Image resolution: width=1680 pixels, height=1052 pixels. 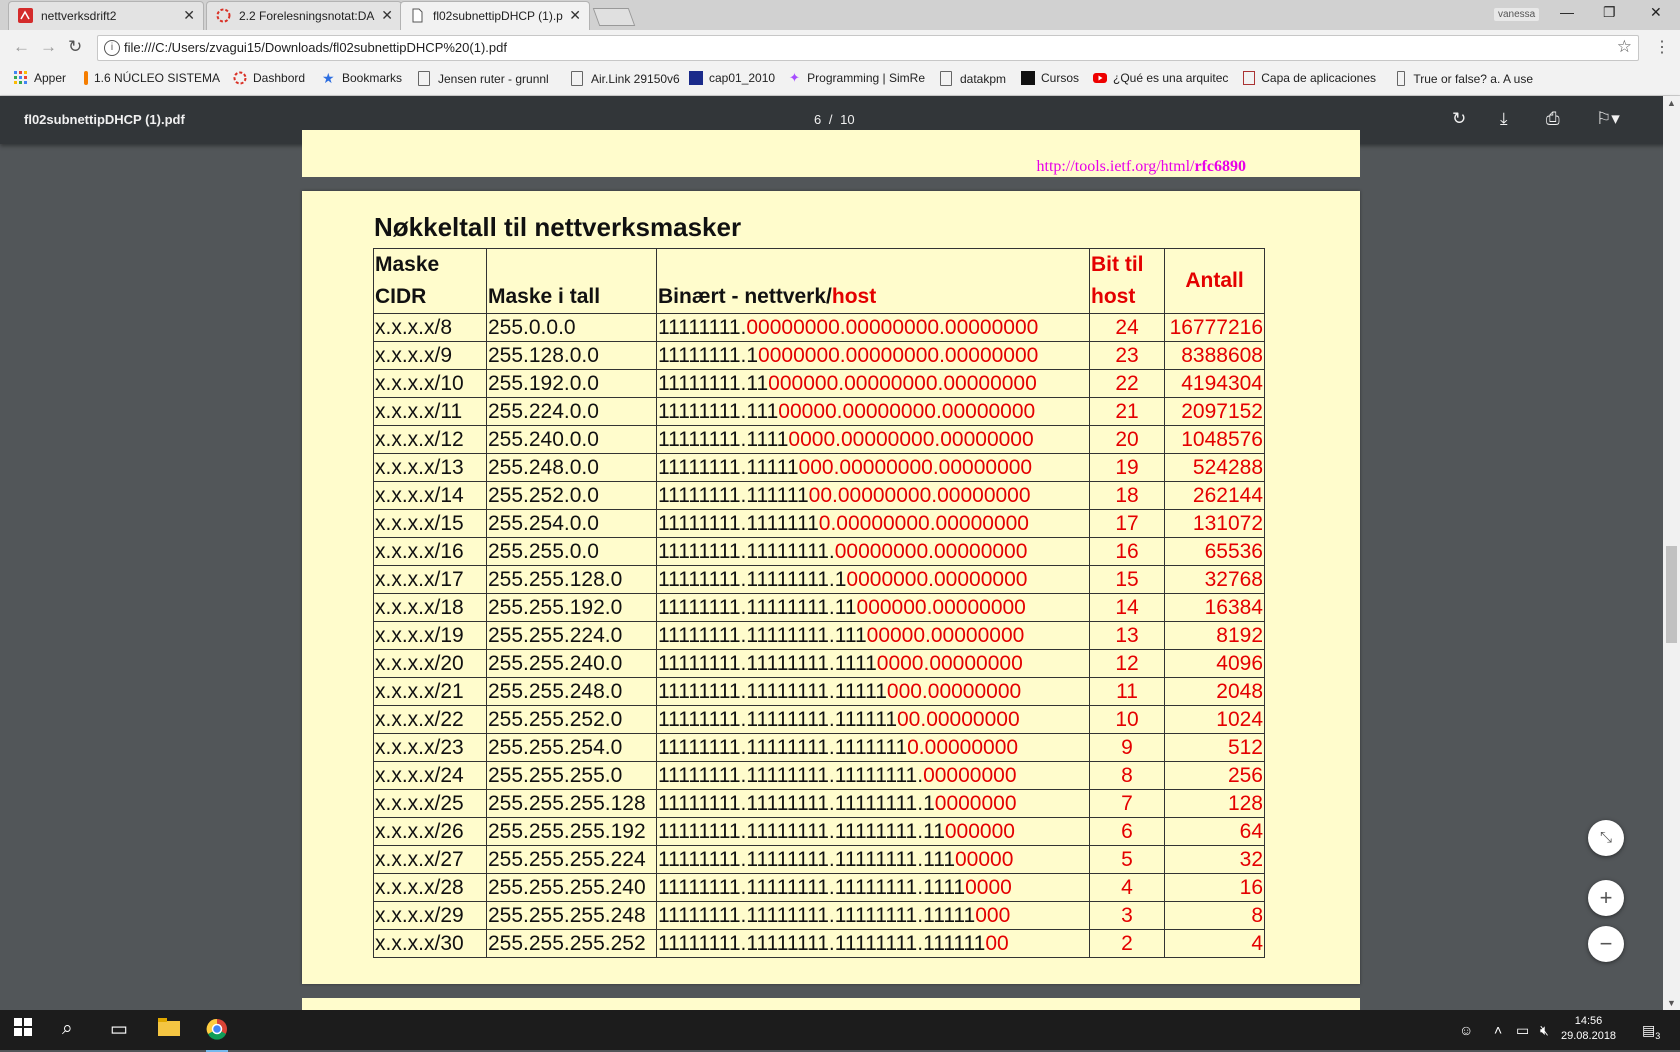 I want to click on notifications-icon: ▤3, so click(x=1651, y=1031).